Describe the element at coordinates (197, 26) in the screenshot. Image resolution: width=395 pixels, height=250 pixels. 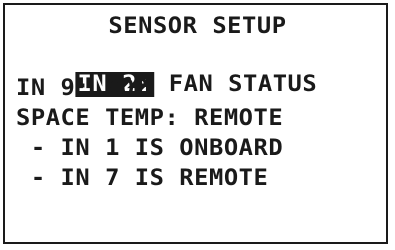
I see `screen-title: SENSOR SETUP` at that location.